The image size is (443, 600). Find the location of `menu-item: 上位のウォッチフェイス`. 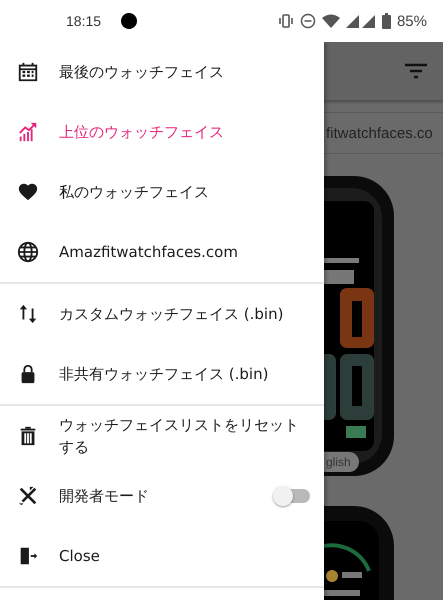

menu-item: 上位のウォッチフェイス is located at coordinates (162, 132).